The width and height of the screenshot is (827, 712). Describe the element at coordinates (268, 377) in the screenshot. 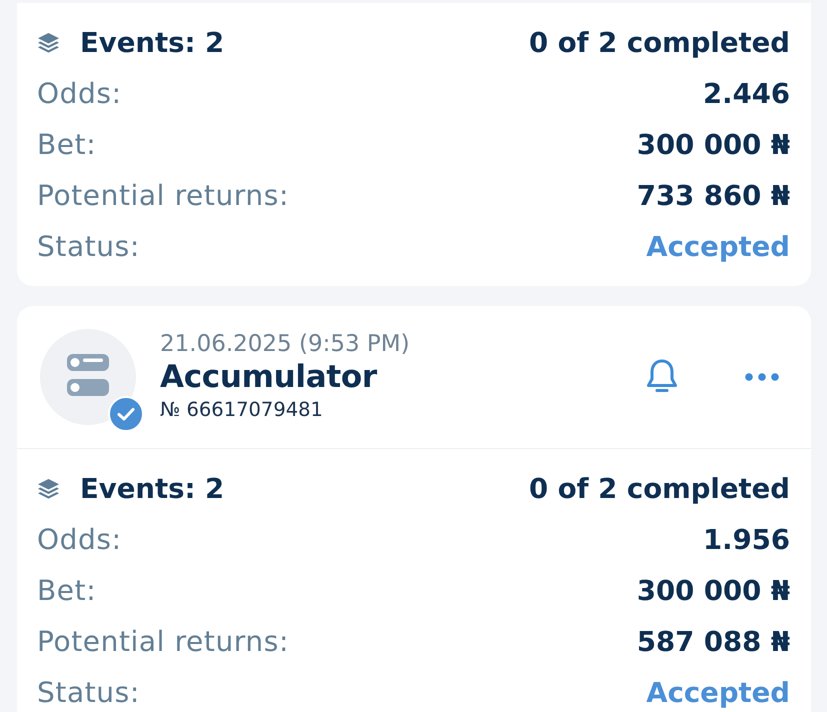

I see `bet-type-title: Accumulator` at that location.